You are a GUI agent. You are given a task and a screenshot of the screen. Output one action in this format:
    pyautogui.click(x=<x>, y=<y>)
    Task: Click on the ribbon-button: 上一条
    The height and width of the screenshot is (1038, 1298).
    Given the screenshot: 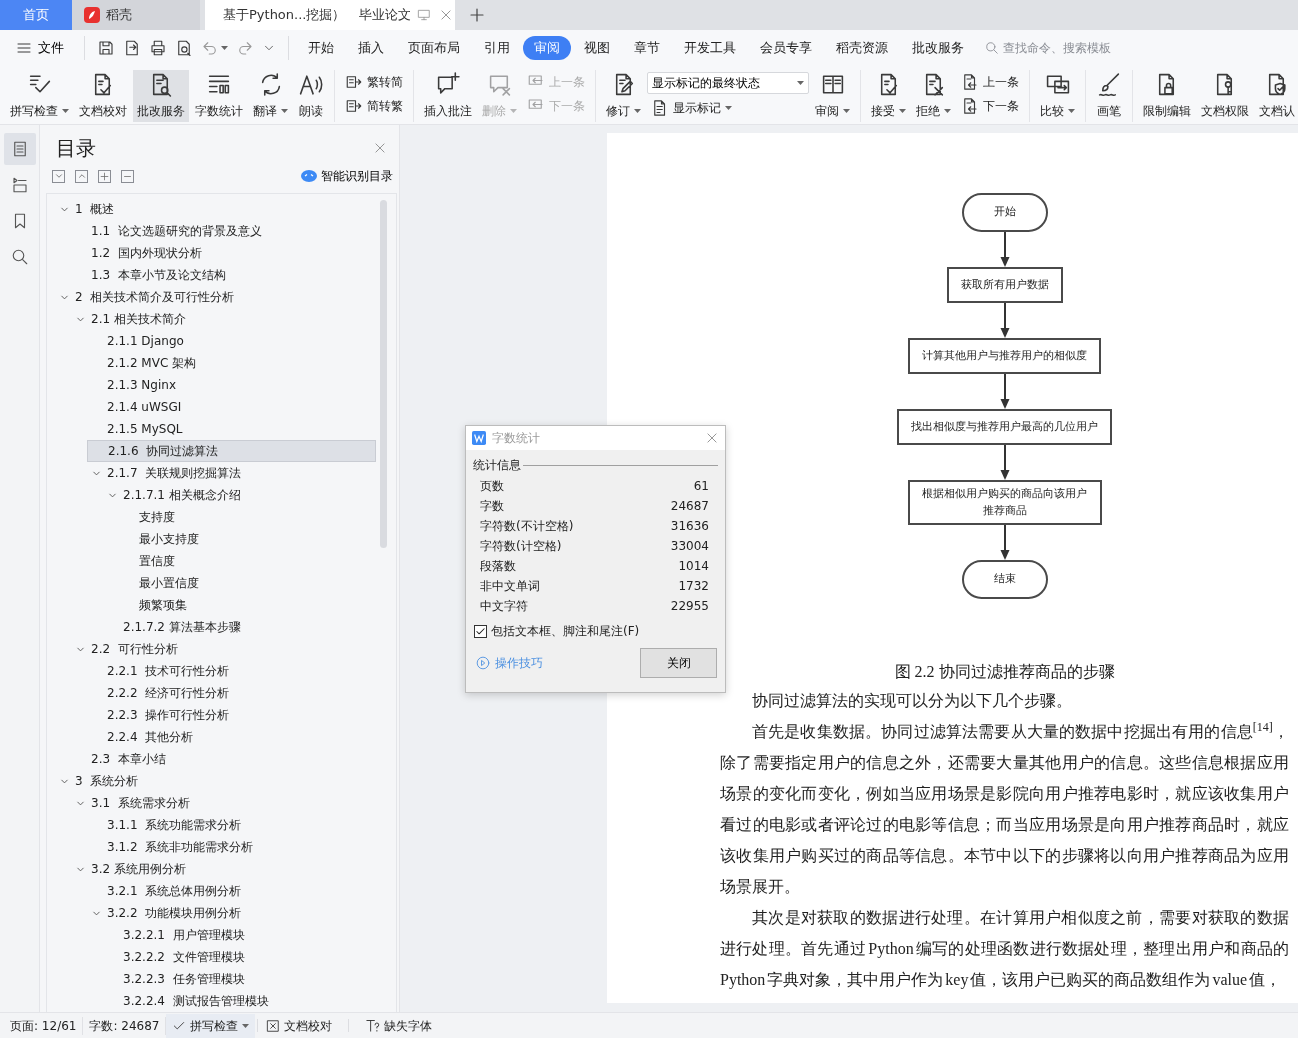 What is the action you would take?
    pyautogui.click(x=990, y=82)
    